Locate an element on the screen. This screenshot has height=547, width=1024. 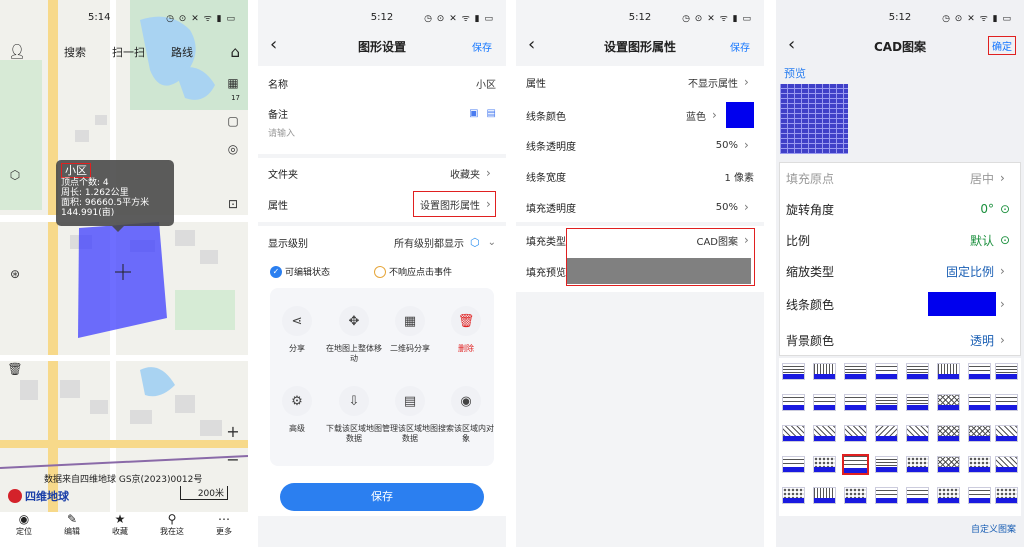
user-icon: 👤︎ is located at coordinates (20, 52).